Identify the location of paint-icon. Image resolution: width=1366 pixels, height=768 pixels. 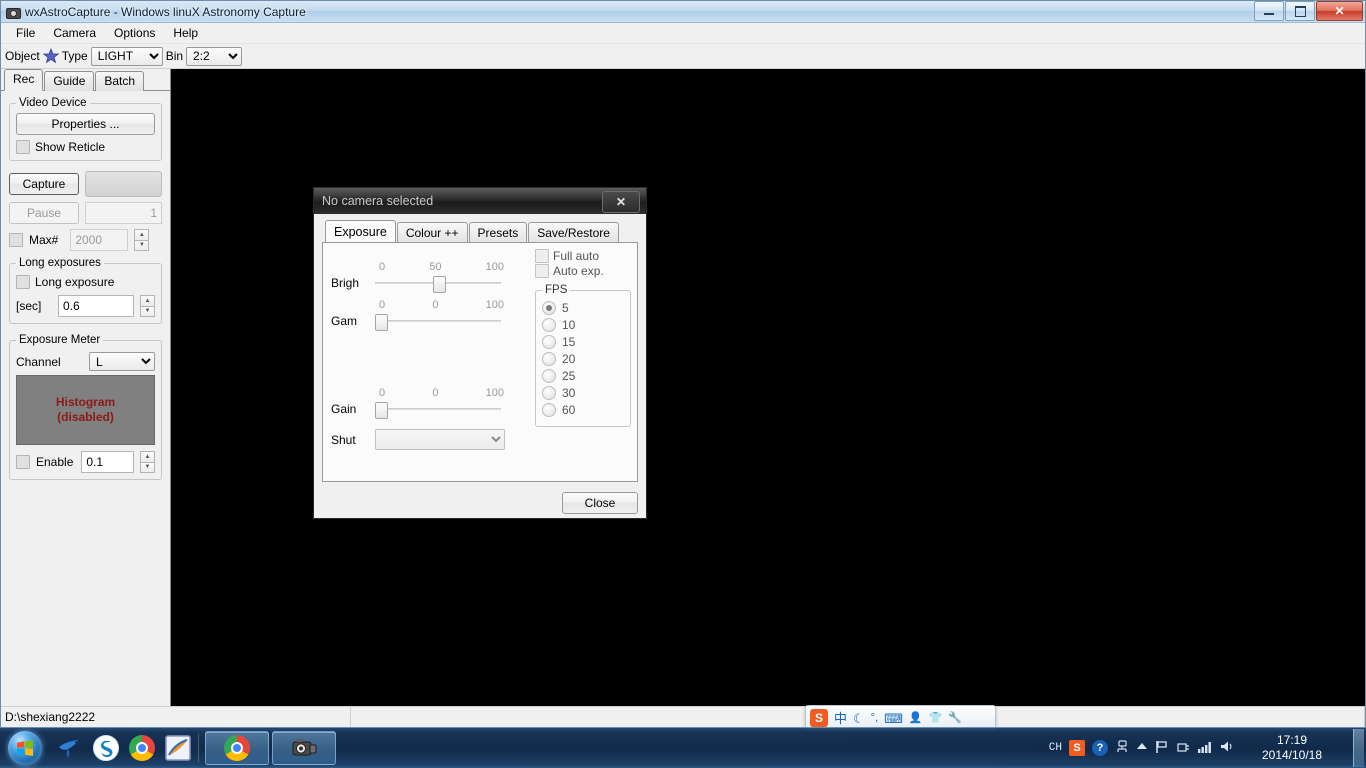
(178, 748).